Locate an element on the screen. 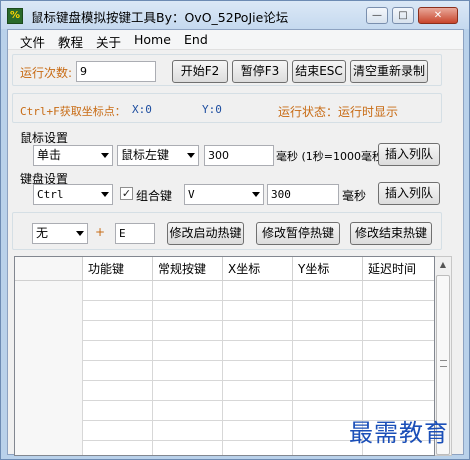  mouse-delay-unit: 毫秒 (1秒=1000毫秒) is located at coordinates (332, 156).